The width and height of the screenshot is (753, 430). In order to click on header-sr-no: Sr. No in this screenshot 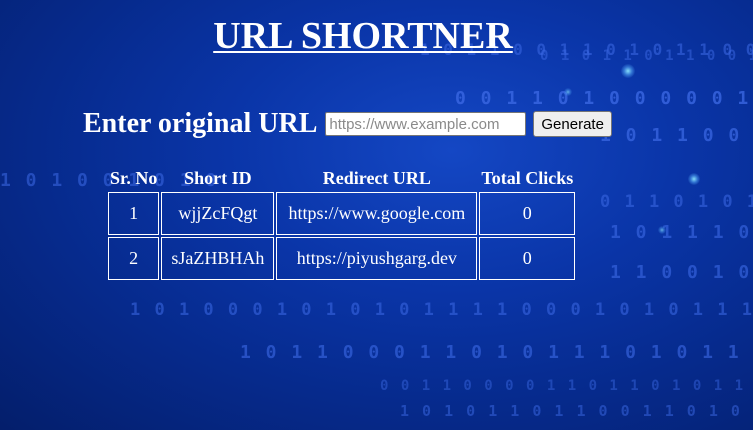, I will do `click(134, 178)`.